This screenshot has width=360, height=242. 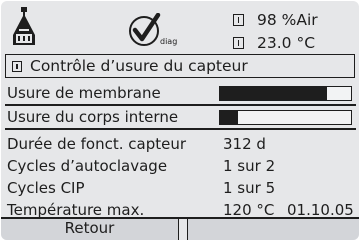 What do you see at coordinates (97, 144) in the screenshot?
I see `operating-time-label: Durée de fonct. capteur` at bounding box center [97, 144].